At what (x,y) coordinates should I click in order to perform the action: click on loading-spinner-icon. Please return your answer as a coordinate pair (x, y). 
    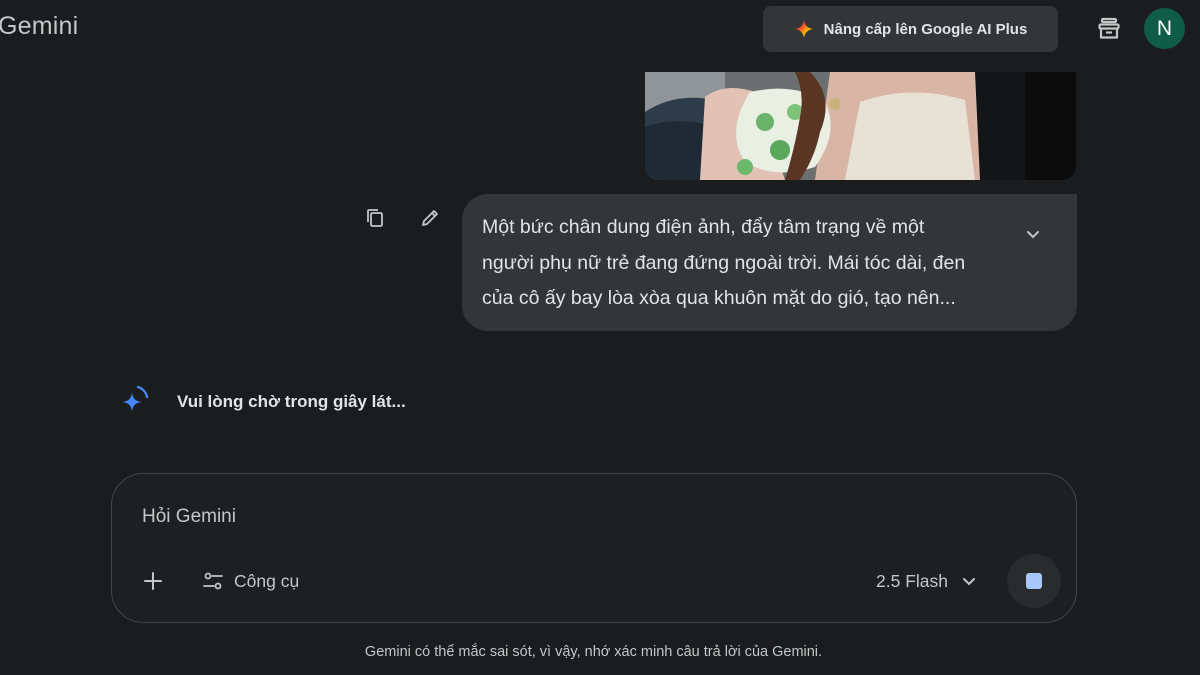
    Looking at the image, I should click on (136, 402).